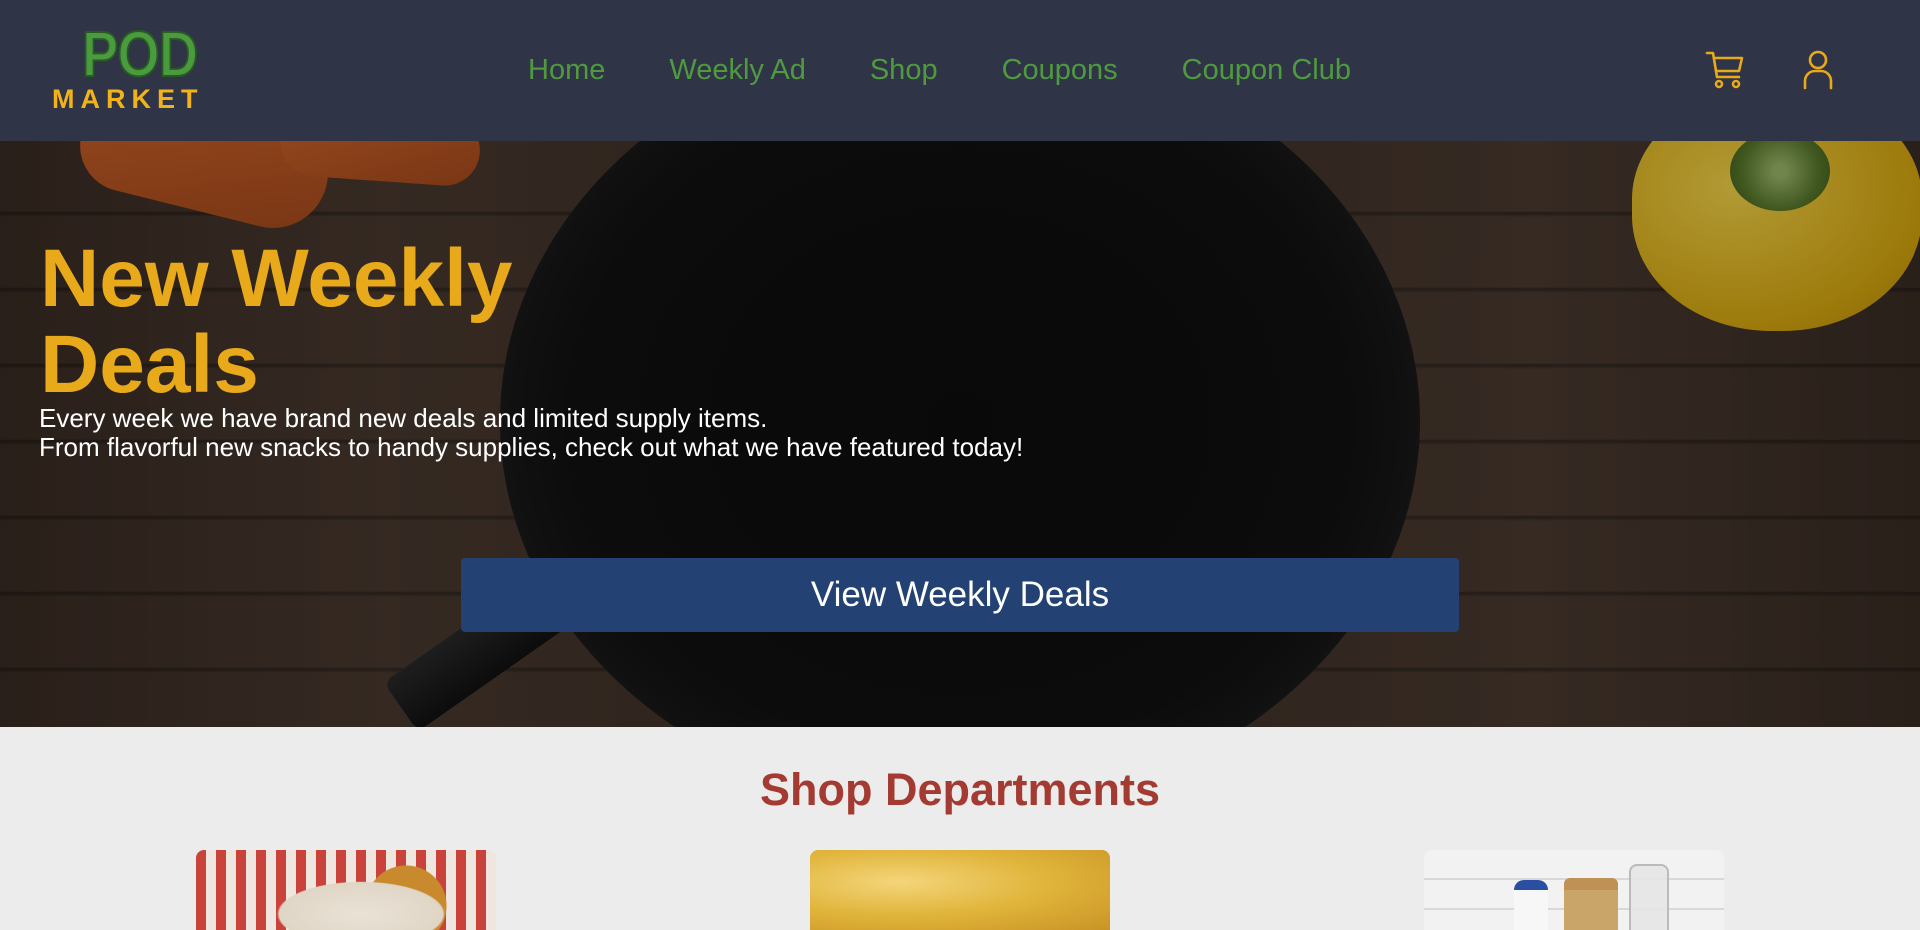 This screenshot has height=930, width=1920. Describe the element at coordinates (1060, 70) in the screenshot. I see `nav-coupons: Coupons` at that location.